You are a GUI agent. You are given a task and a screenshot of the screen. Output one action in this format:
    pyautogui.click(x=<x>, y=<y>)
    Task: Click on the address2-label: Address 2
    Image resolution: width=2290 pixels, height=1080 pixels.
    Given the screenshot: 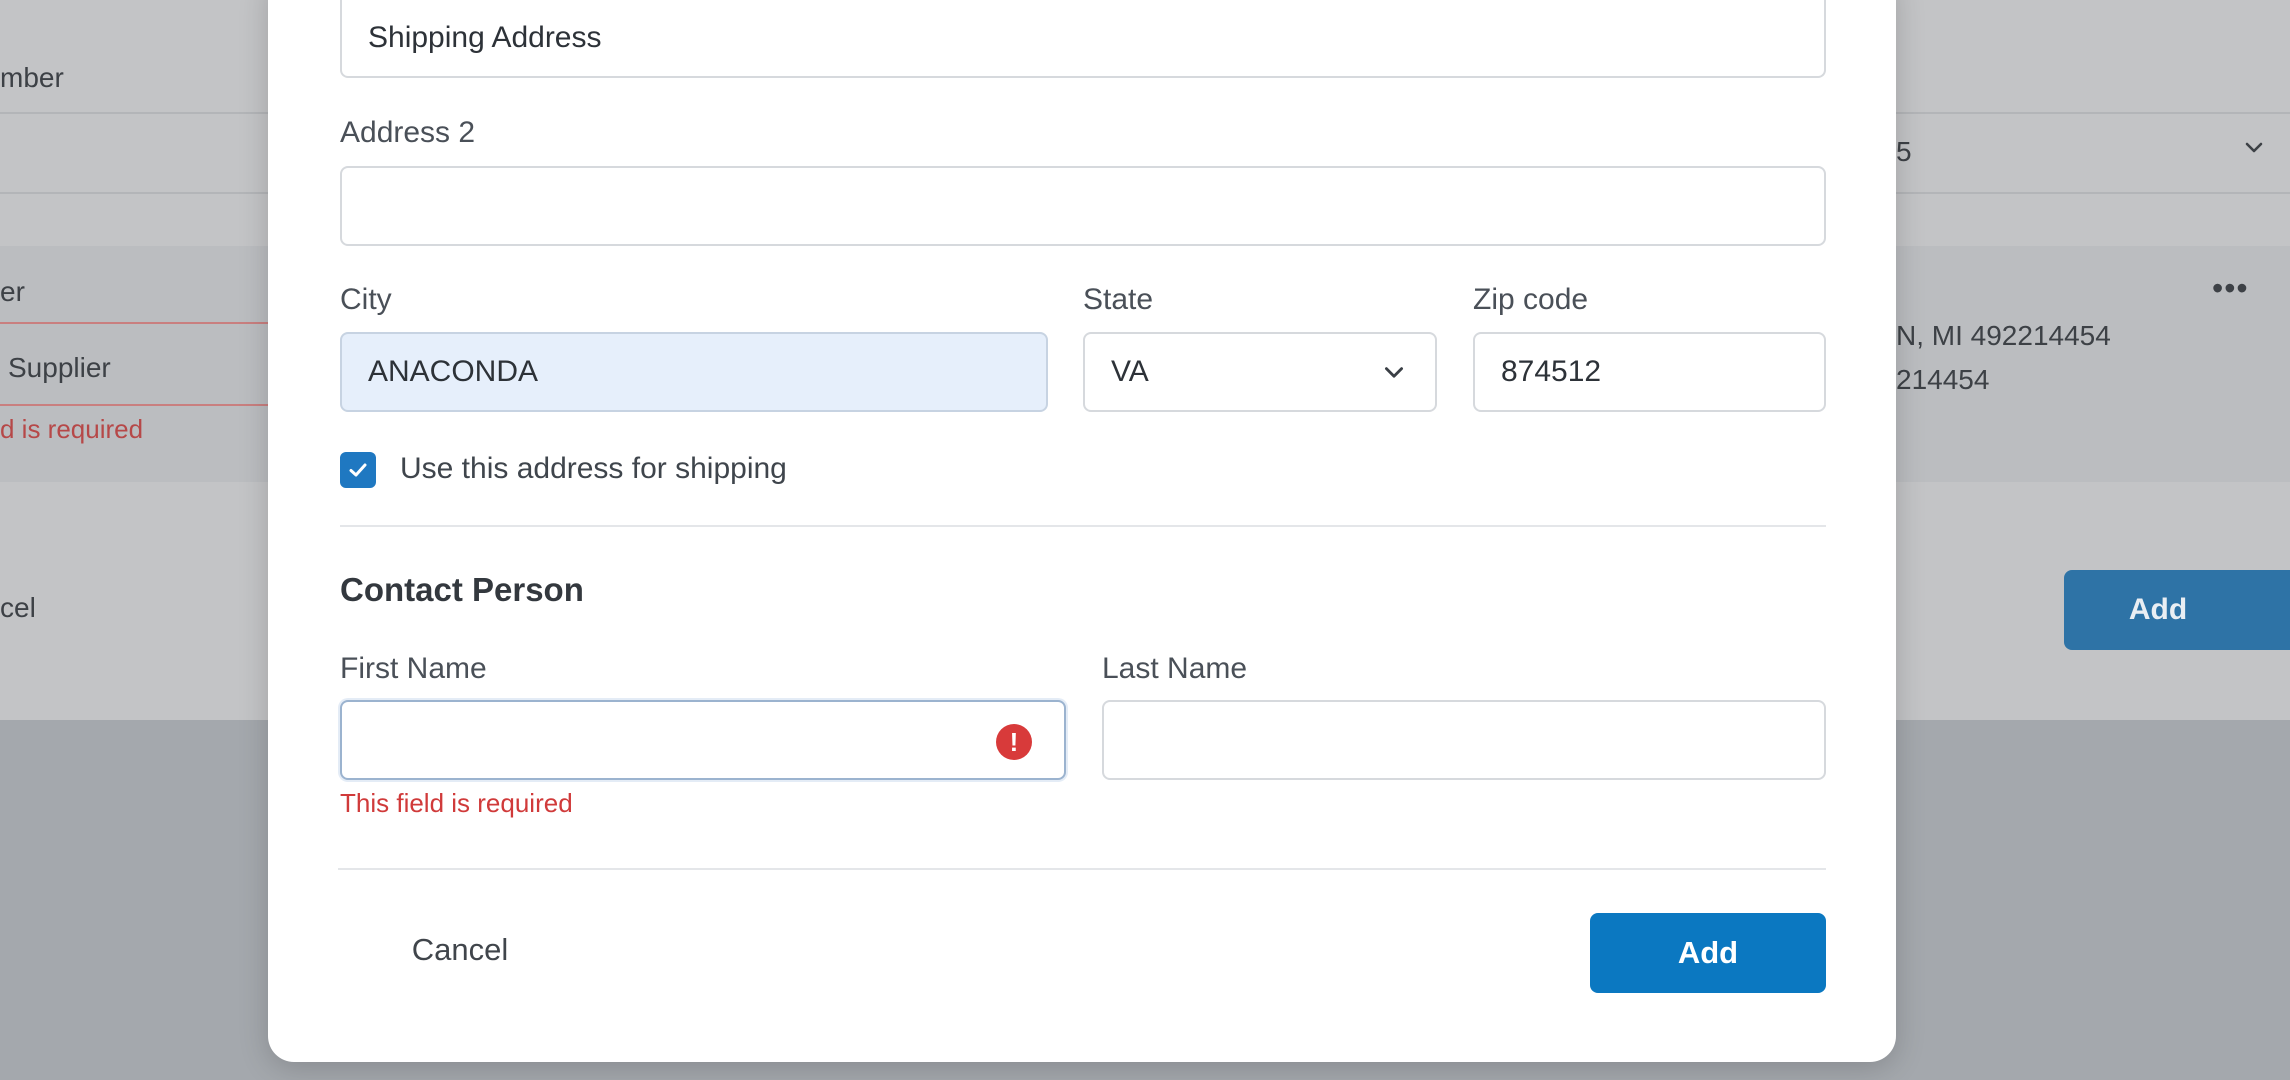 What is the action you would take?
    pyautogui.click(x=408, y=132)
    